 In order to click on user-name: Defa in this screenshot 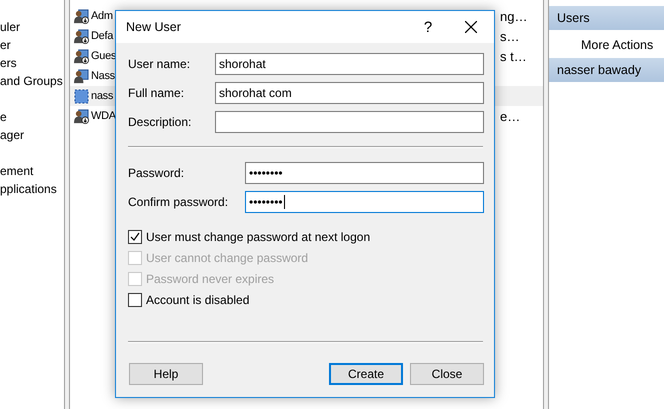, I will do `click(102, 36)`.